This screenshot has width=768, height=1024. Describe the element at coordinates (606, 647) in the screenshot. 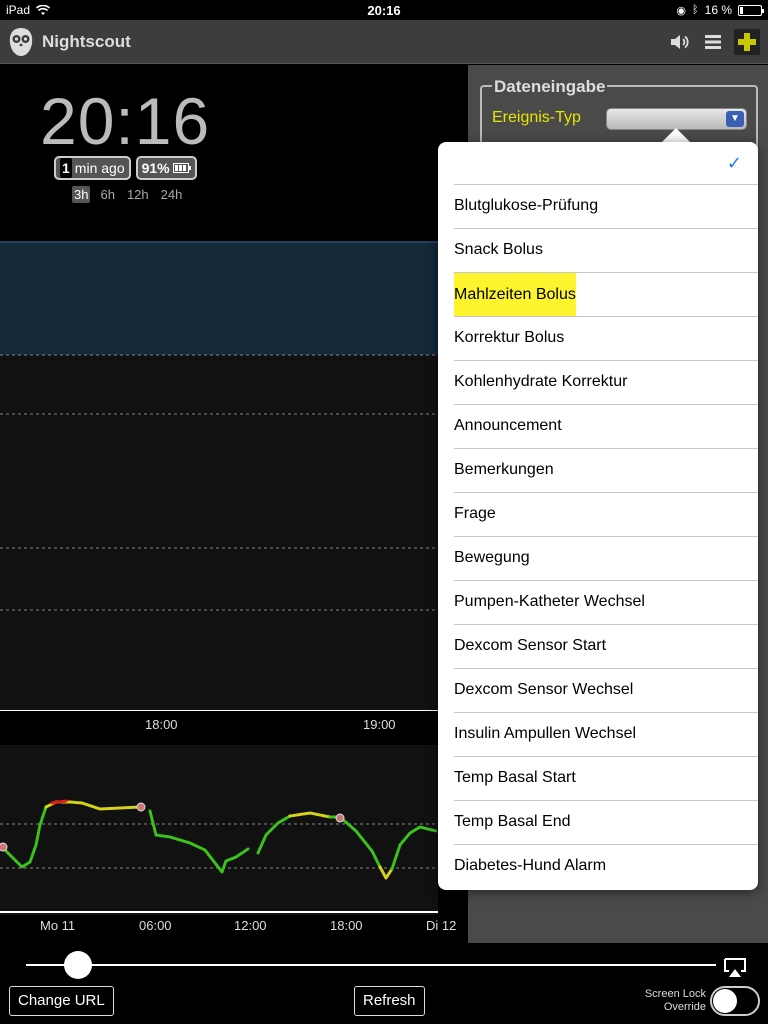

I see `option-dexcom-sensor-start: Dexcom Sensor Start` at that location.